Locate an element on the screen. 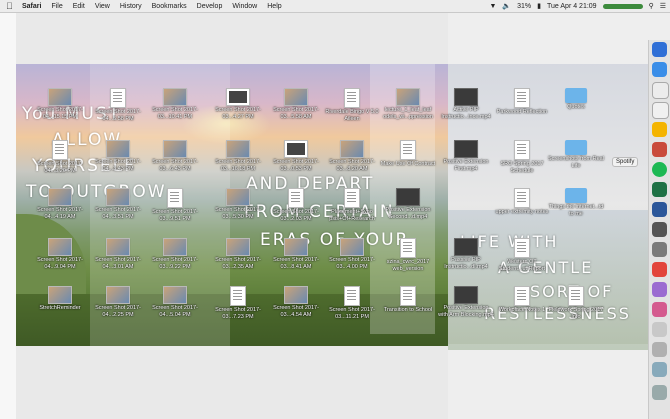 The image size is (670, 419). battery-icon: ▮ is located at coordinates (539, 6).